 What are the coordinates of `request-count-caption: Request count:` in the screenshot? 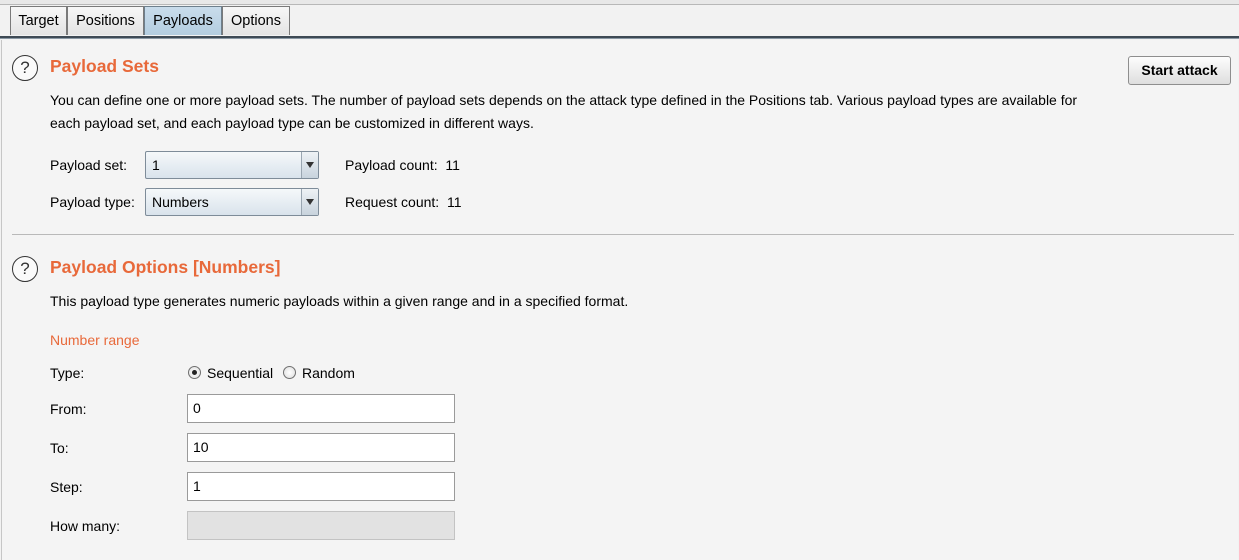 It's located at (392, 202).